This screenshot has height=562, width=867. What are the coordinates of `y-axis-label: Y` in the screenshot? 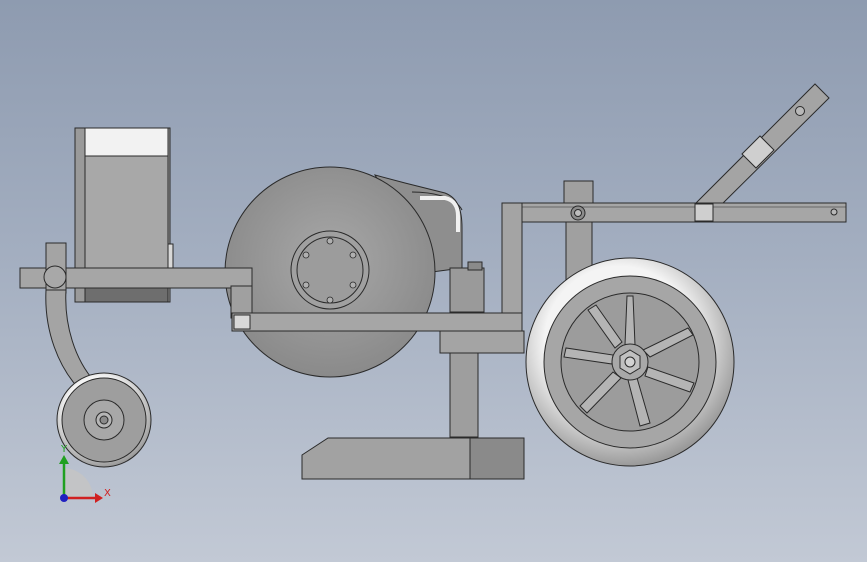 It's located at (64, 449).